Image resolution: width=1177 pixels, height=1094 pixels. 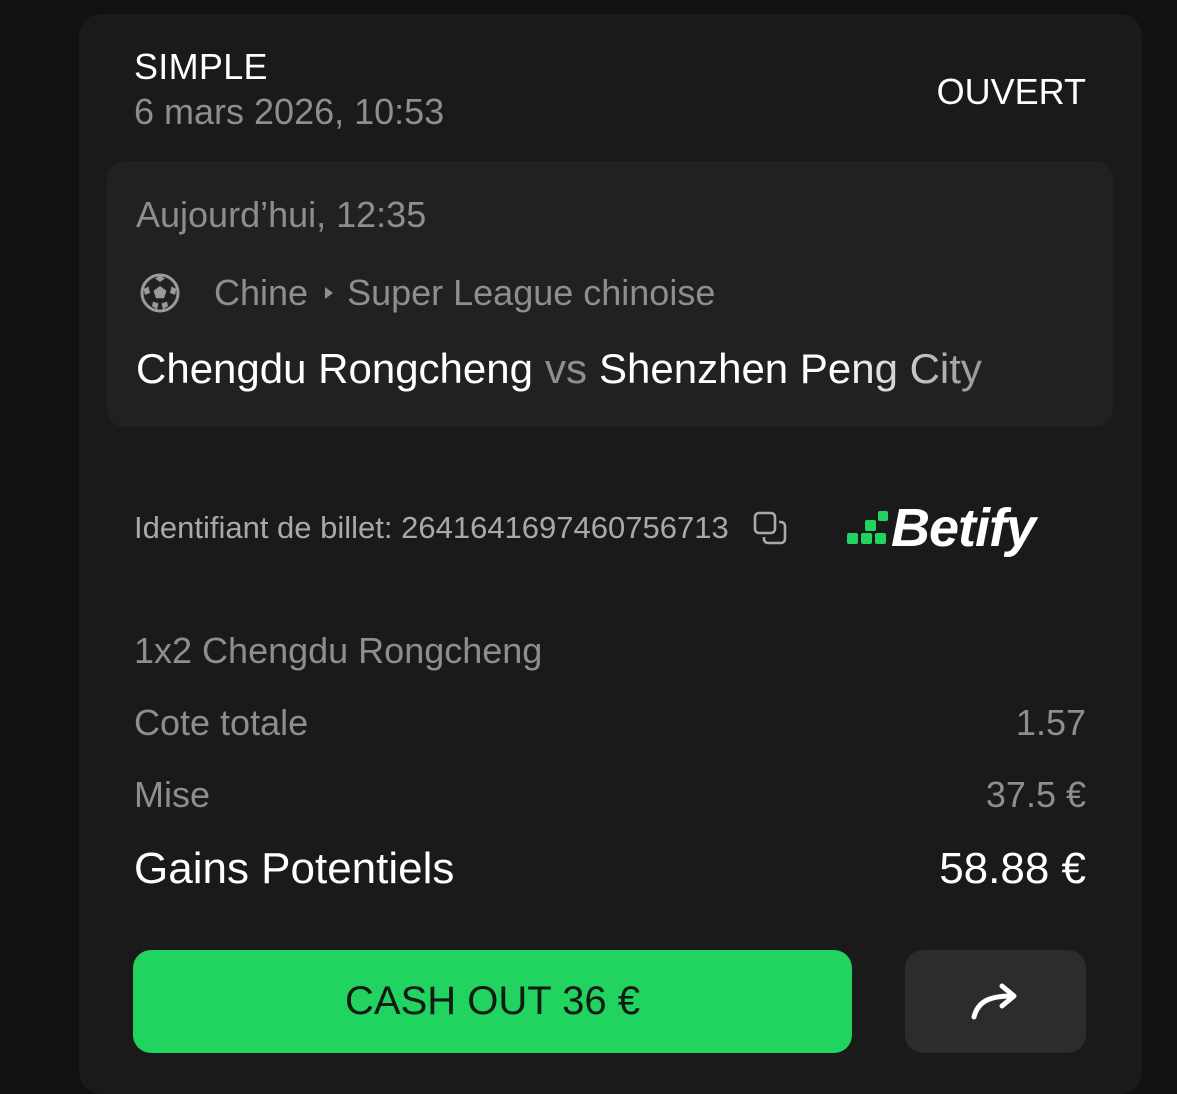 I want to click on copy-icon, so click(x=770, y=528).